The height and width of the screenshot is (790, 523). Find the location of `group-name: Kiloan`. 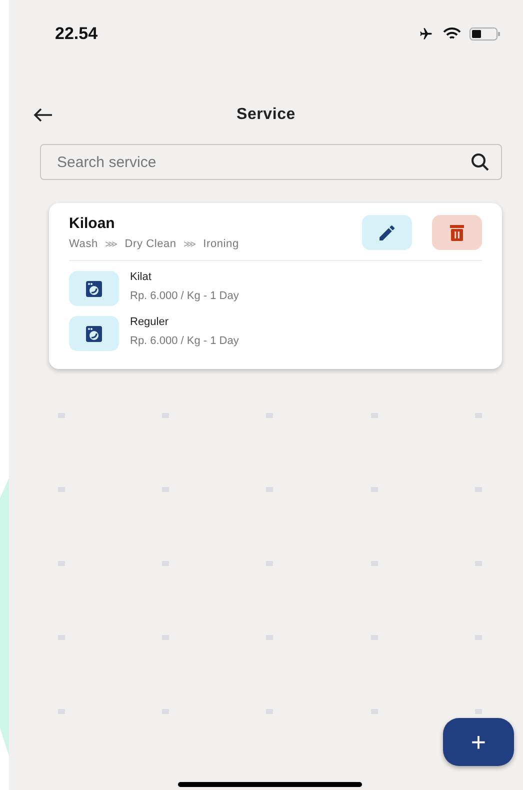

group-name: Kiloan is located at coordinates (92, 223).